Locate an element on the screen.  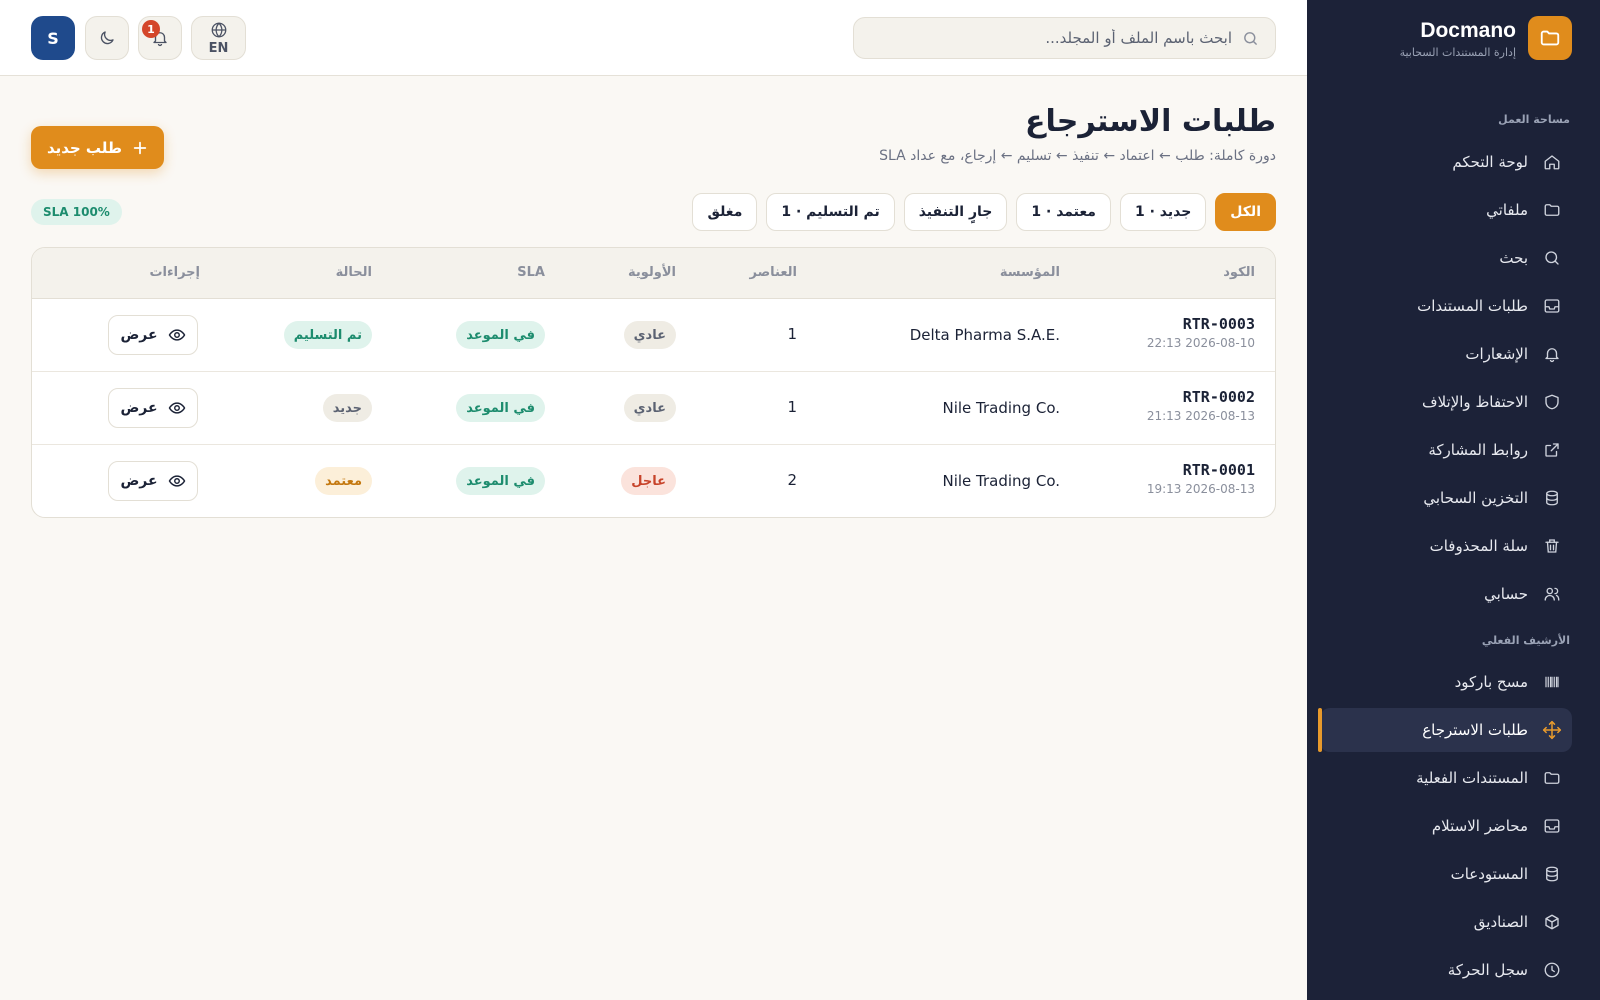
status-badge: جديد is located at coordinates (347, 408).